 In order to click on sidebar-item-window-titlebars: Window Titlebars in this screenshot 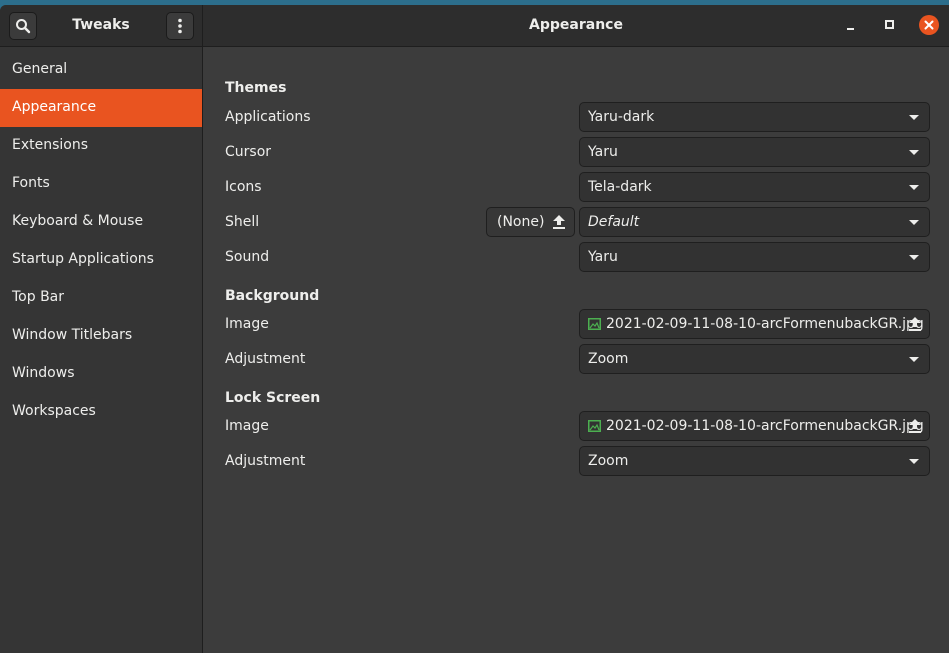, I will do `click(101, 336)`.